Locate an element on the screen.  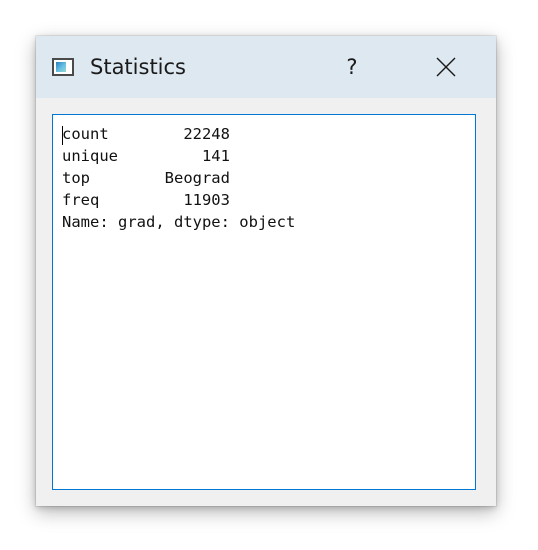
text-caret is located at coordinates (62, 135).